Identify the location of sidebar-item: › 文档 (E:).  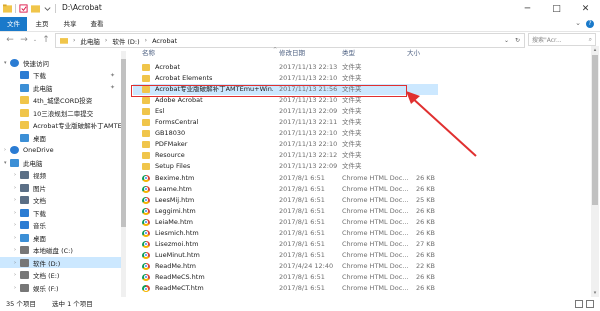
(60, 275).